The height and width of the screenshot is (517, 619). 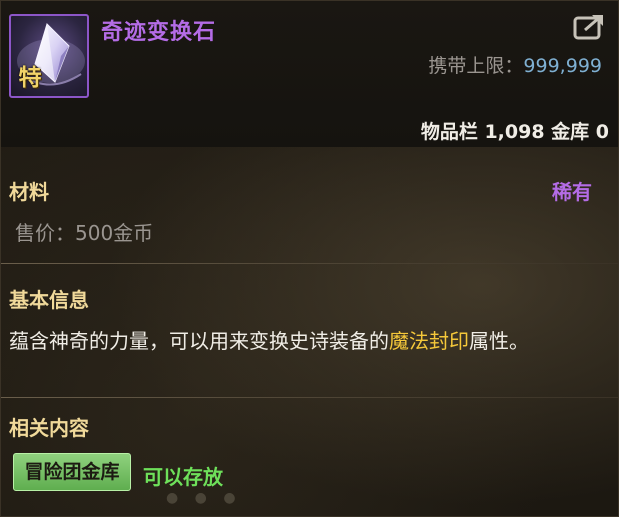 What do you see at coordinates (29, 192) in the screenshot?
I see `item-type: 材料` at bounding box center [29, 192].